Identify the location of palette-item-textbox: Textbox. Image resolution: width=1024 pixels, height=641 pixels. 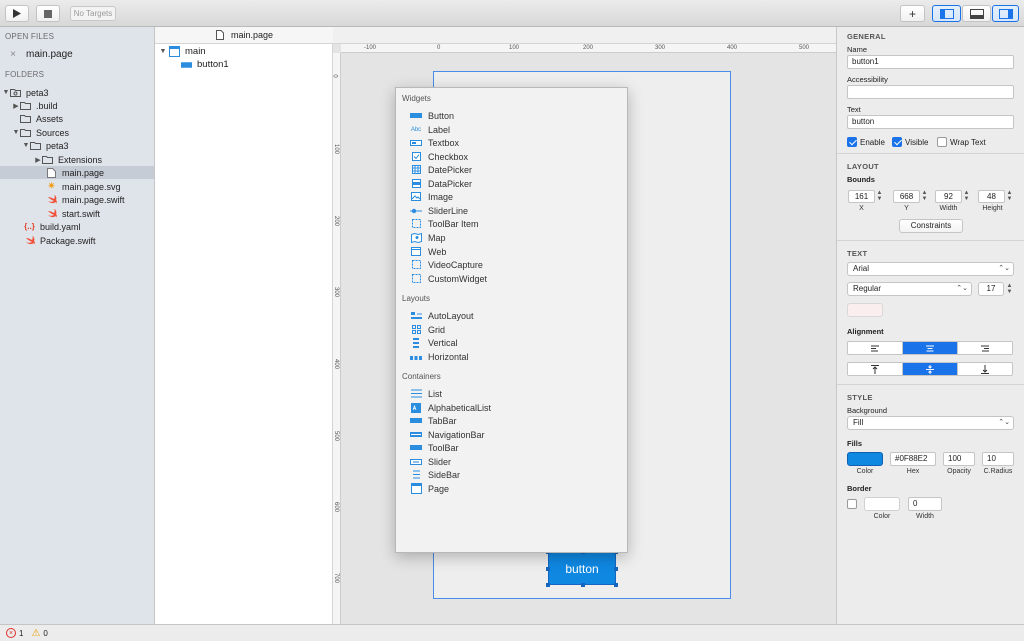
(434, 142).